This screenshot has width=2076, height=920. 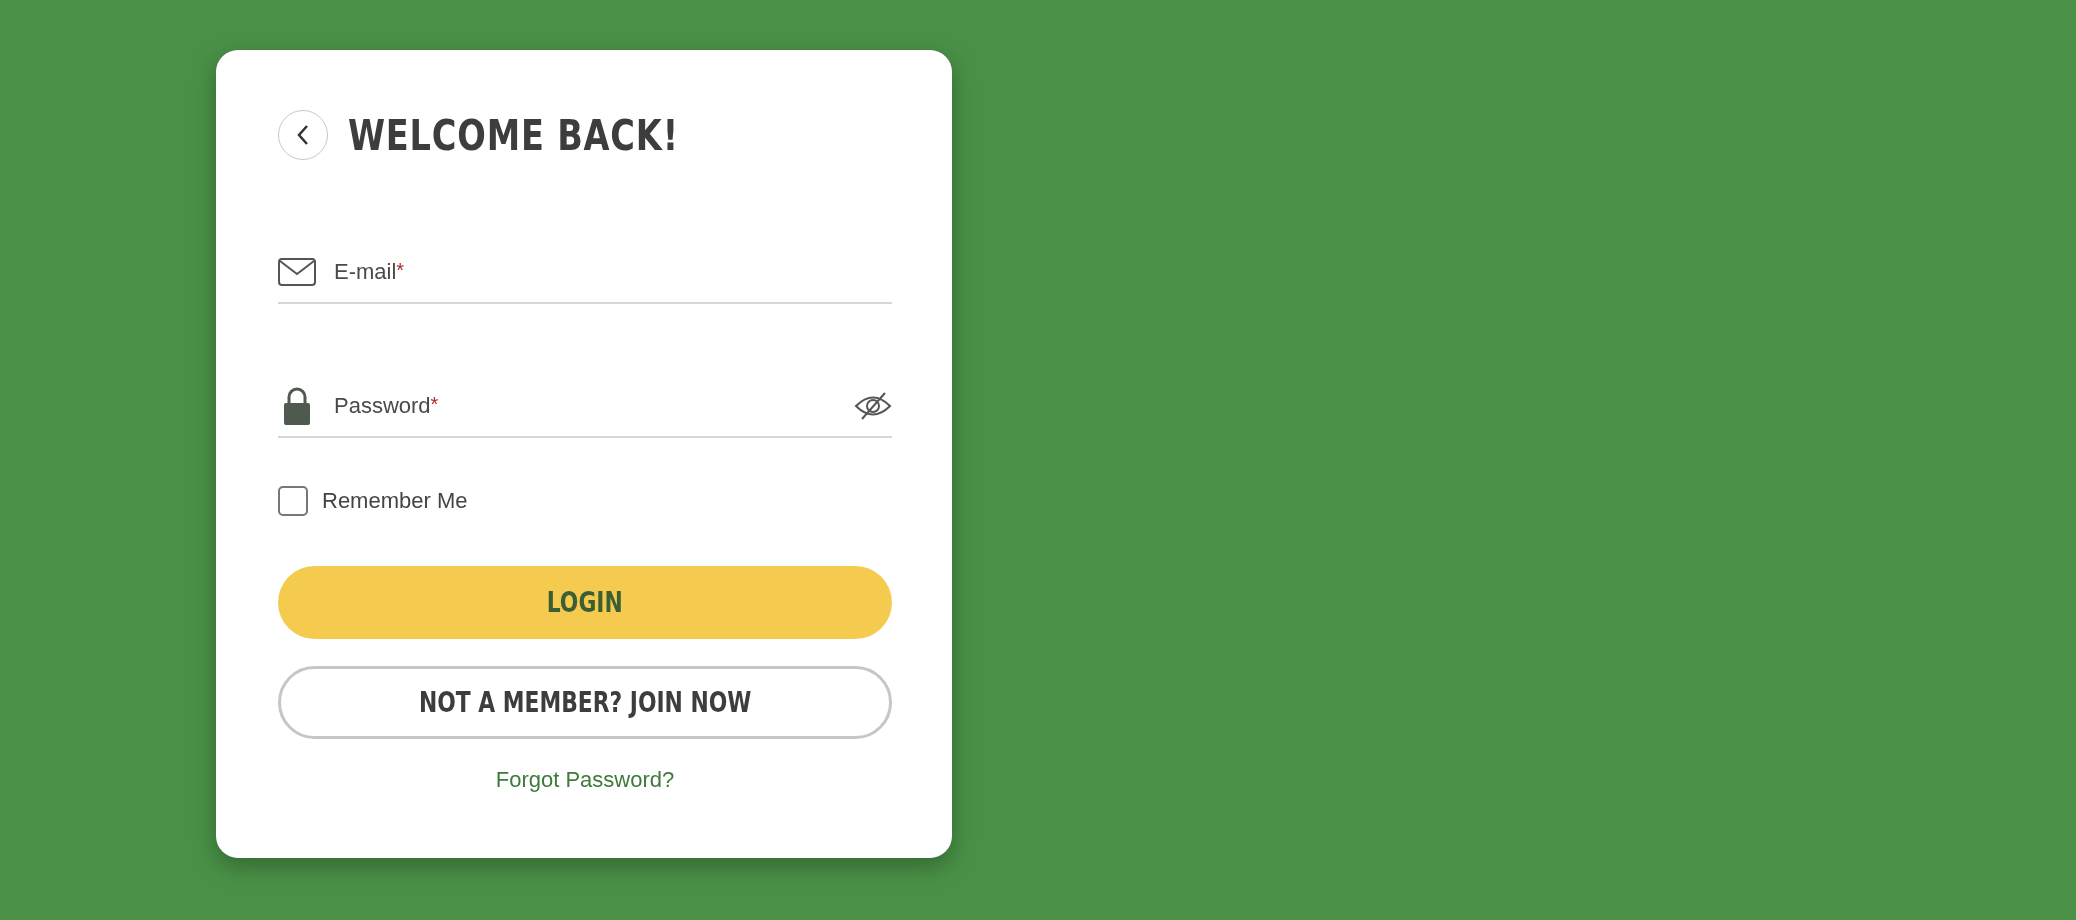 What do you see at coordinates (513, 135) in the screenshot?
I see `page-title: WELCOME BACK!` at bounding box center [513, 135].